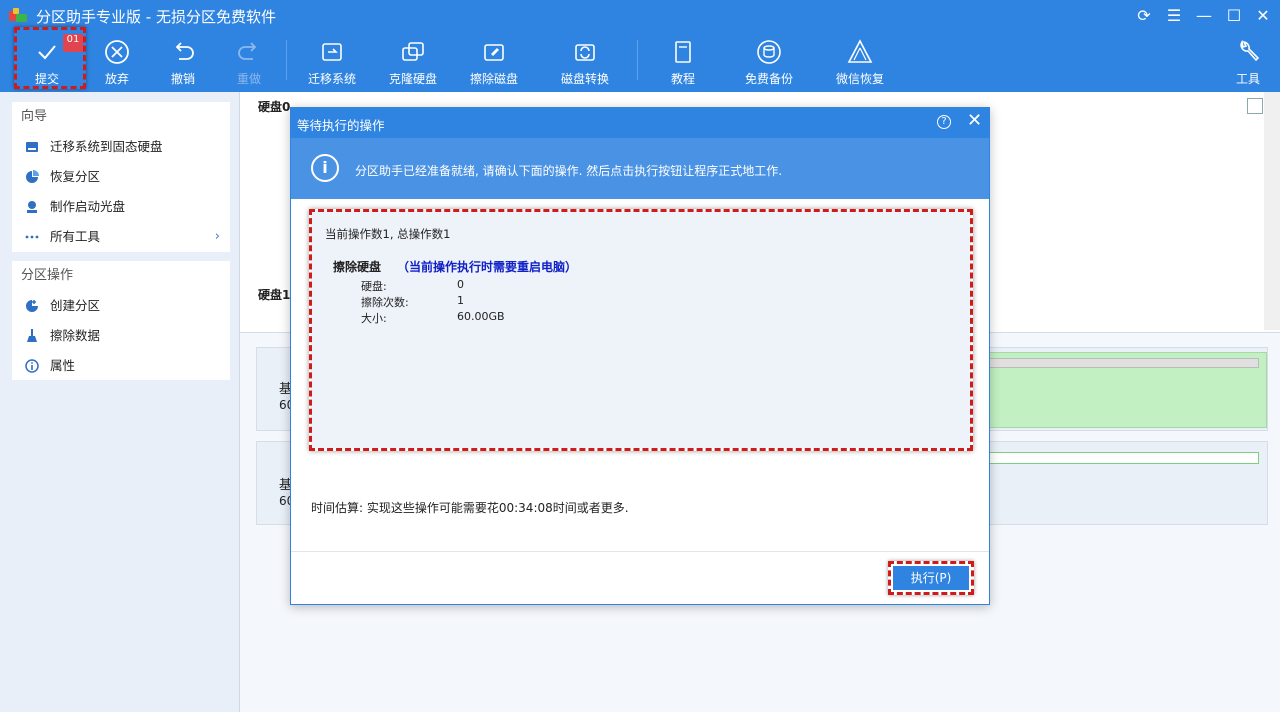  What do you see at coordinates (494, 52) in the screenshot?
I see `wipe-disk-icon` at bounding box center [494, 52].